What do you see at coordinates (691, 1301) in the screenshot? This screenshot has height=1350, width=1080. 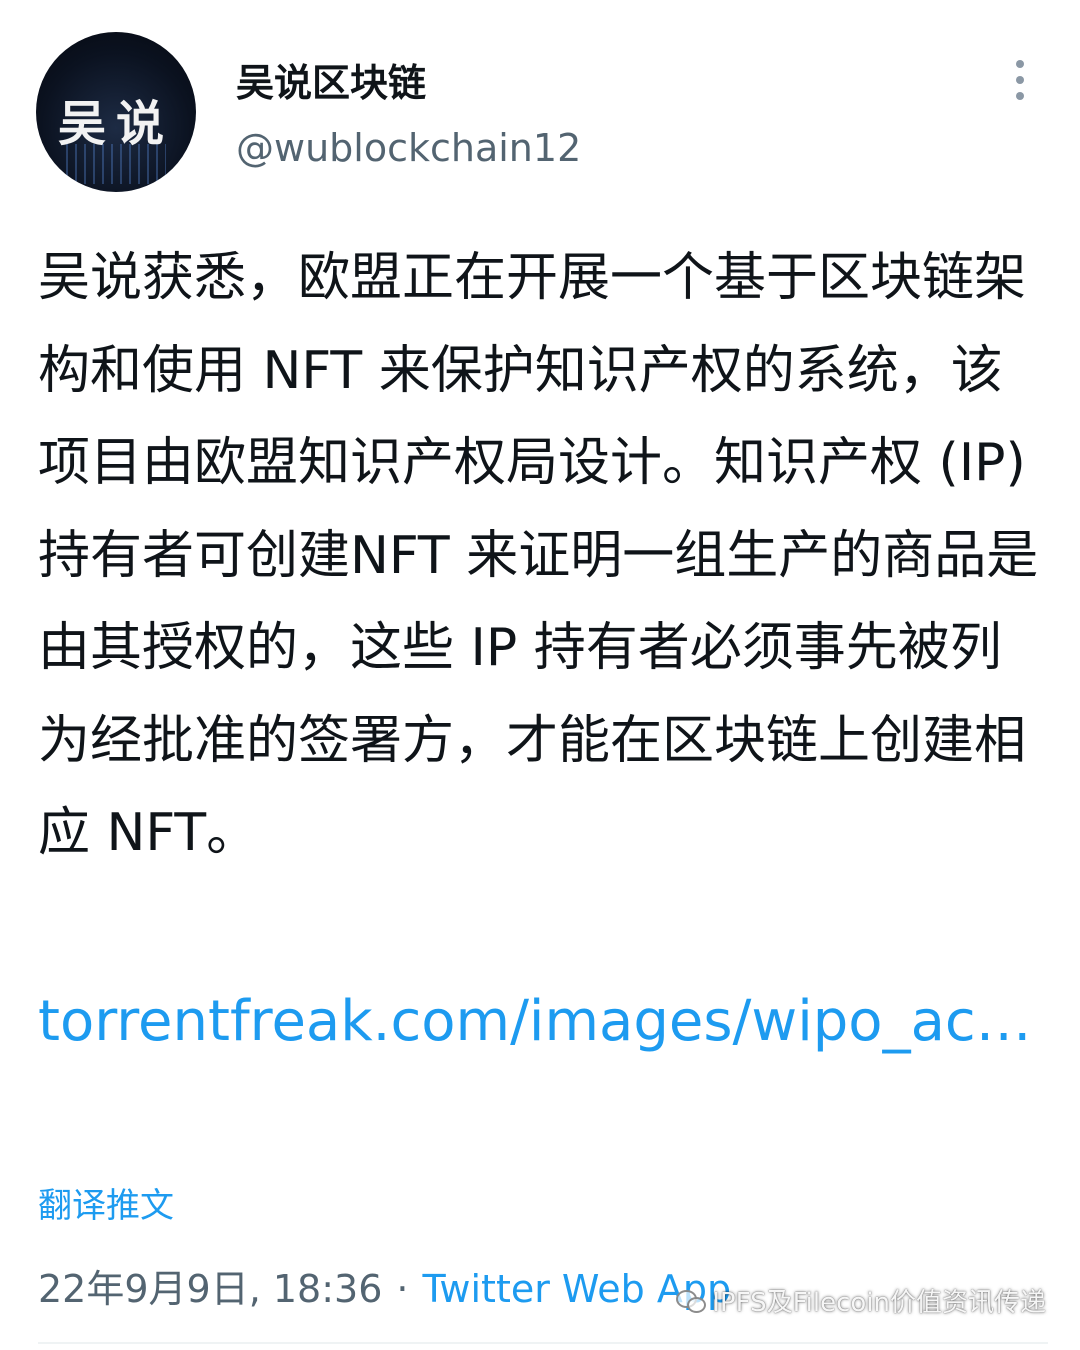 I see `wechat-icon` at bounding box center [691, 1301].